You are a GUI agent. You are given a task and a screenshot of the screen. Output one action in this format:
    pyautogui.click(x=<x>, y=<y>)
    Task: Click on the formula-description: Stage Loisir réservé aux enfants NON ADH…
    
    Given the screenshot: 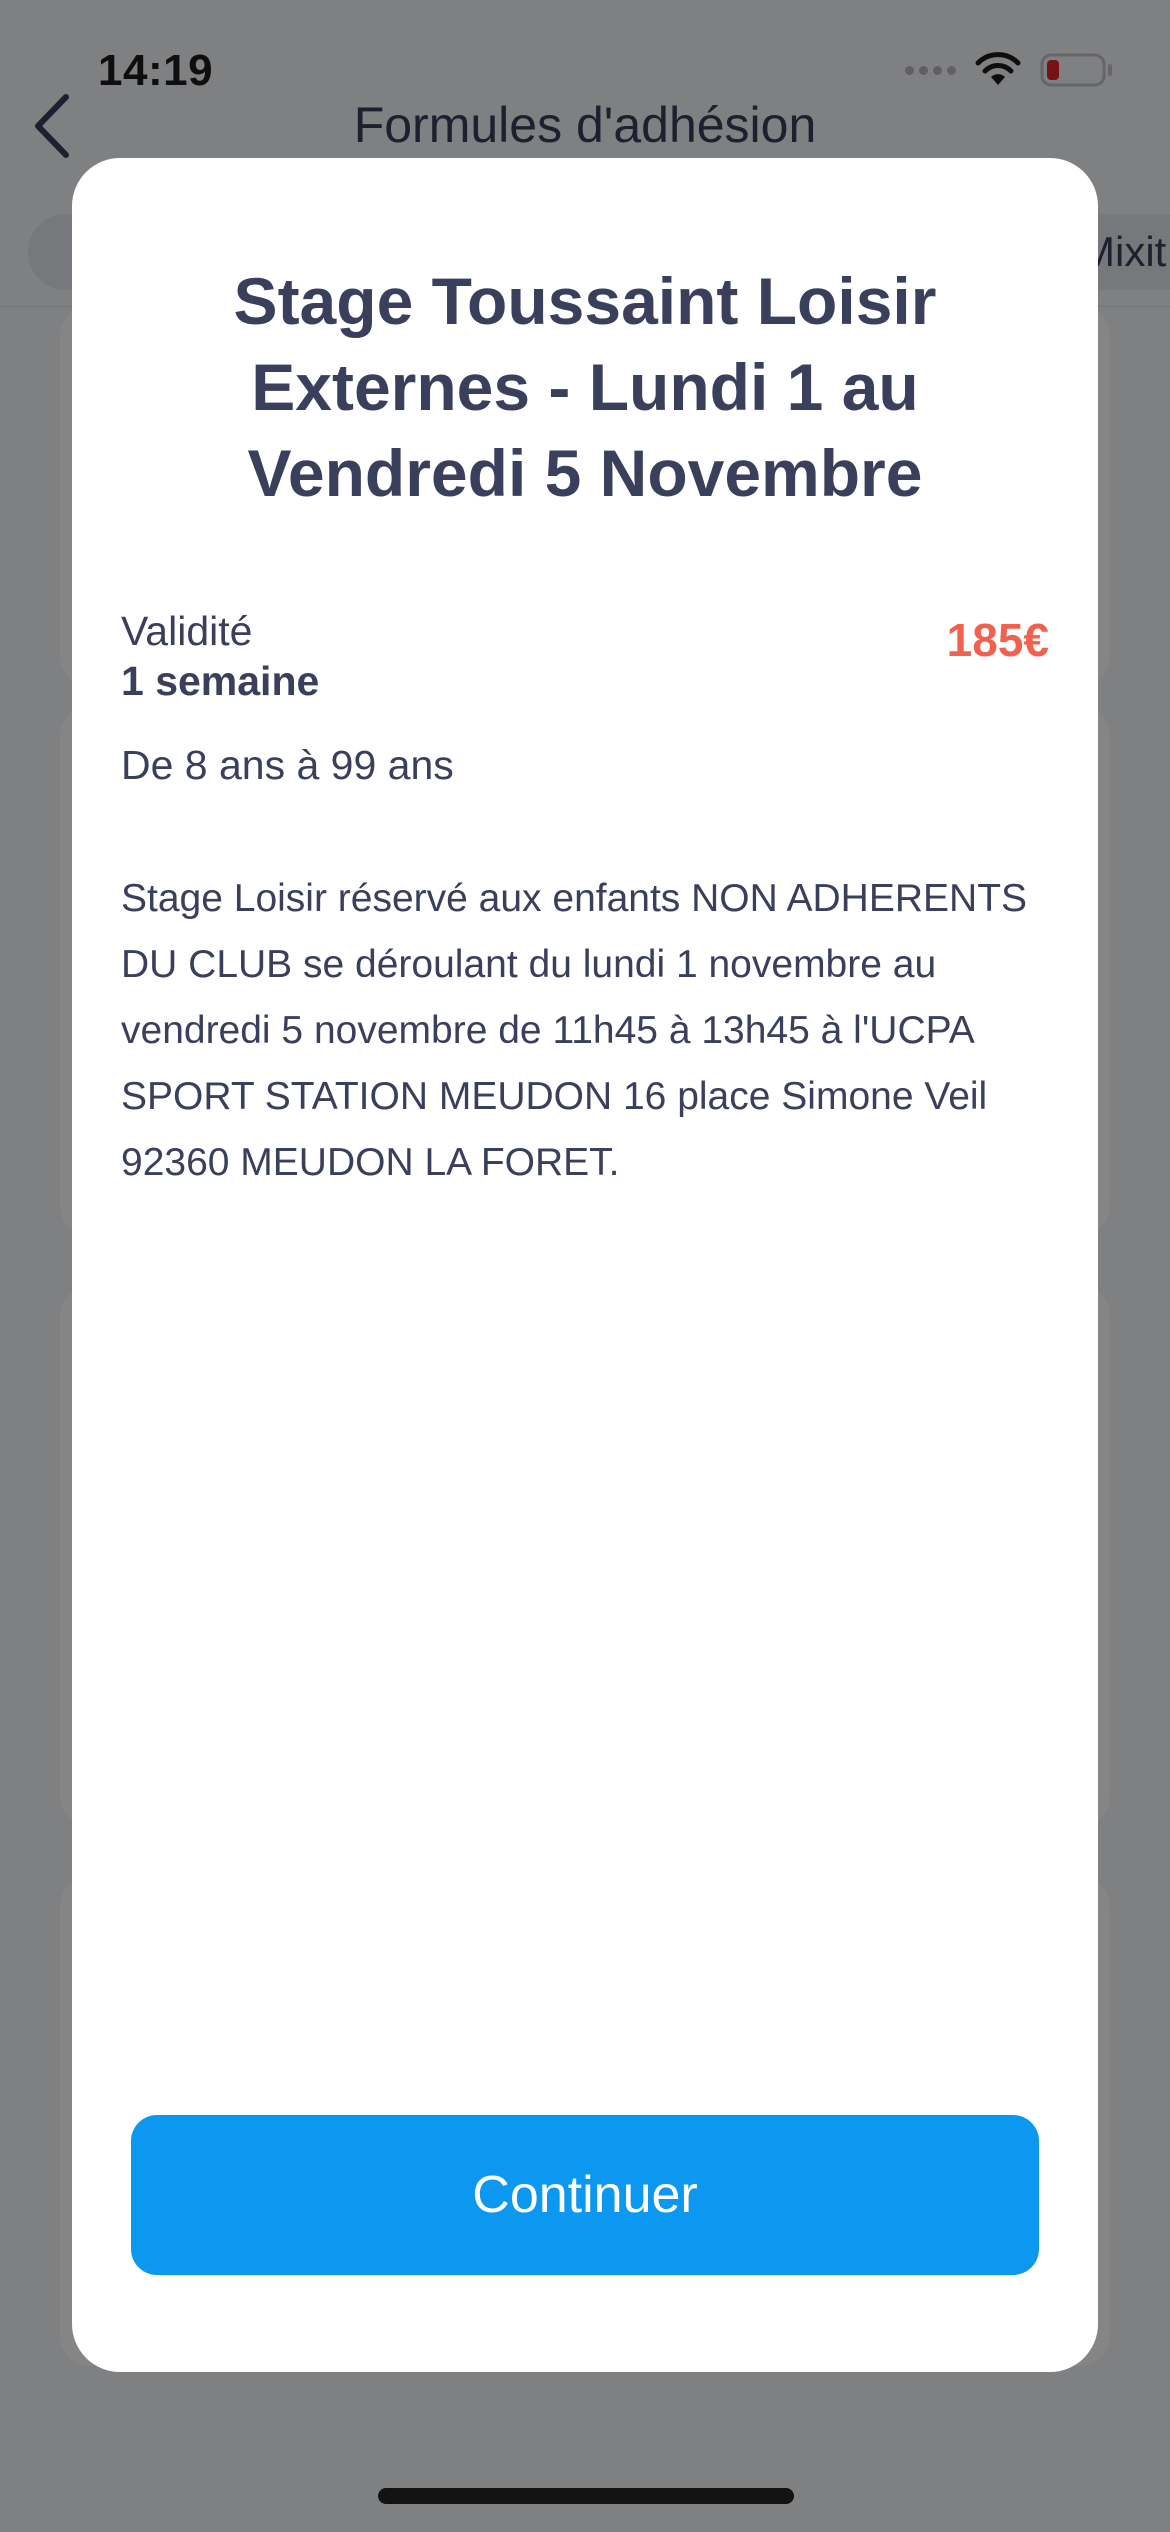 What is the action you would take?
    pyautogui.click(x=574, y=1030)
    